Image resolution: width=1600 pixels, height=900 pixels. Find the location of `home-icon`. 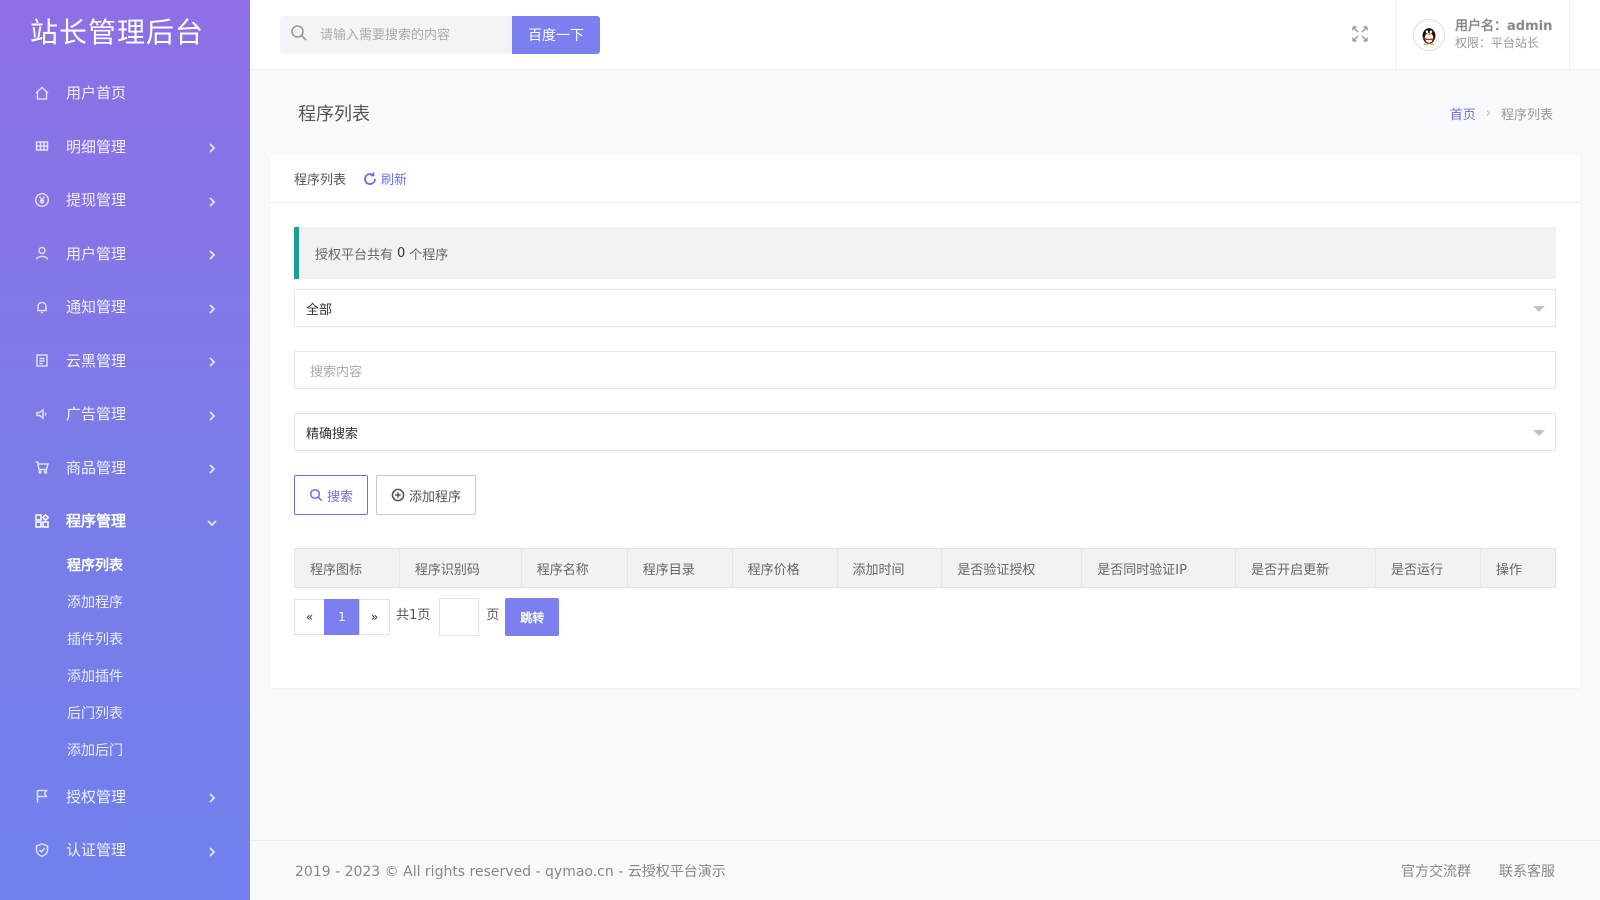

home-icon is located at coordinates (42, 93).